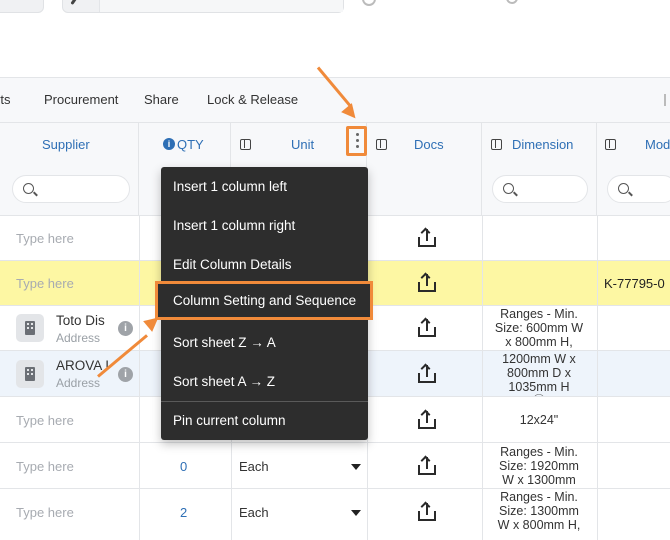  What do you see at coordinates (221, 6) in the screenshot?
I see `top-search-input` at bounding box center [221, 6].